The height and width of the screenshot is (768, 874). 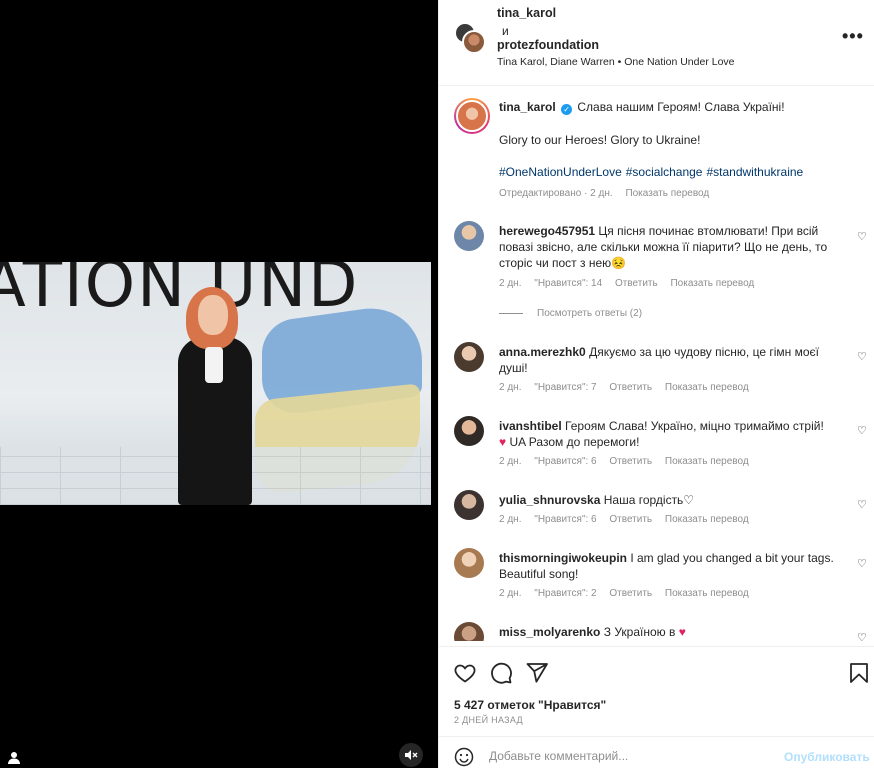 What do you see at coordinates (526, 13) in the screenshot?
I see `owner-username: tina_karol` at bounding box center [526, 13].